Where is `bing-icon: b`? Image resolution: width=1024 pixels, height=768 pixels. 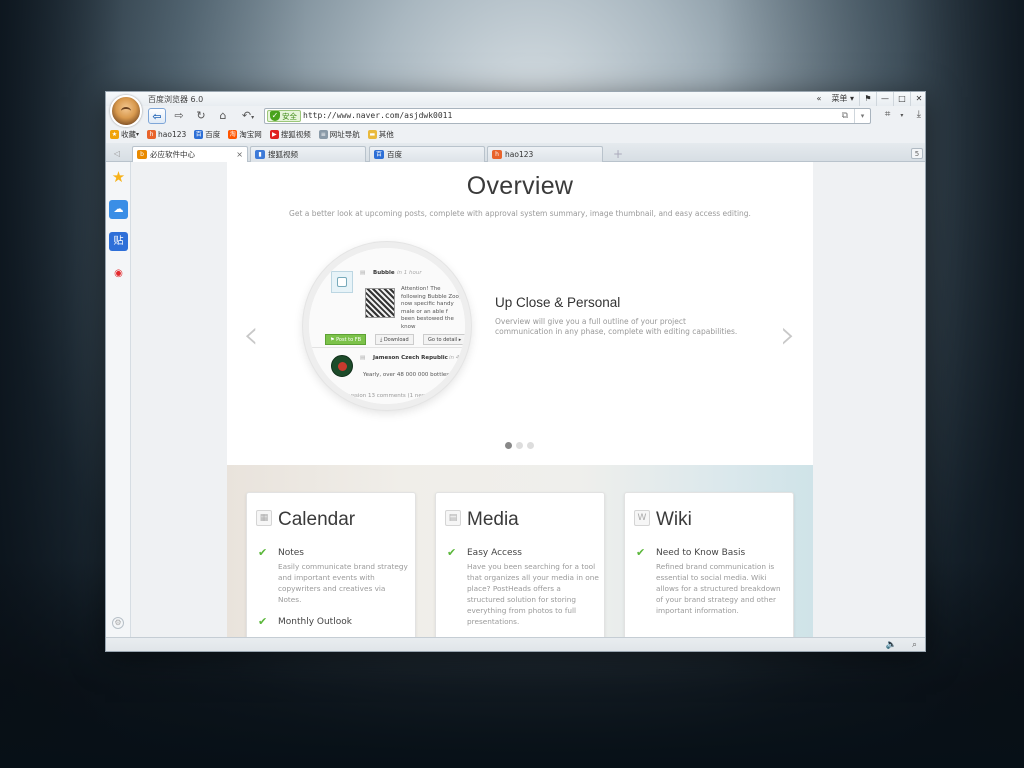
bing-icon: b is located at coordinates (142, 154).